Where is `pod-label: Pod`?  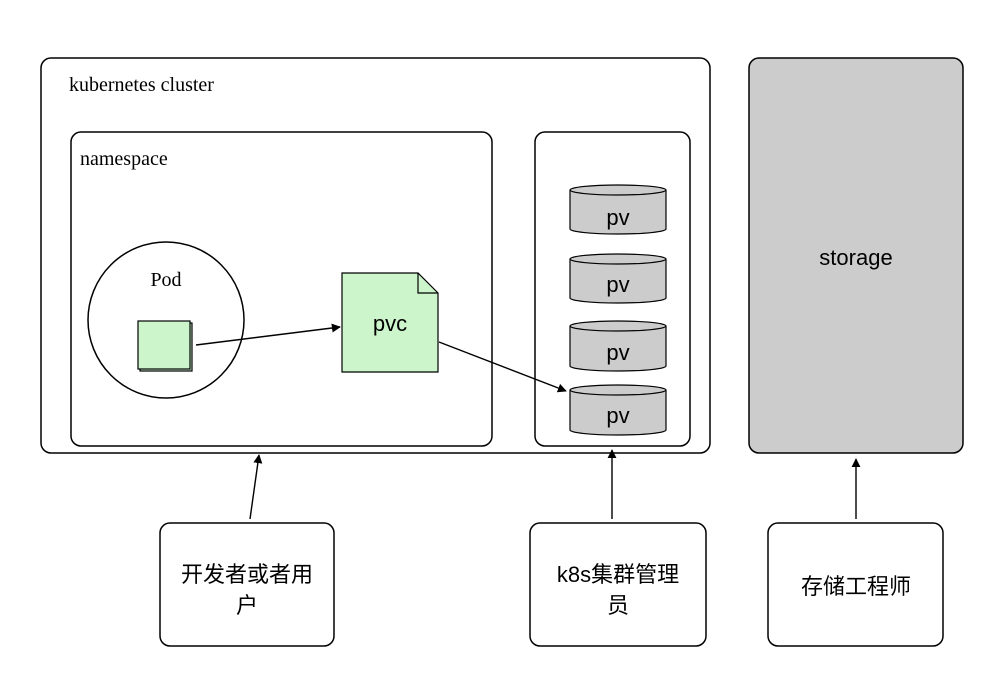 pod-label: Pod is located at coordinates (165, 280).